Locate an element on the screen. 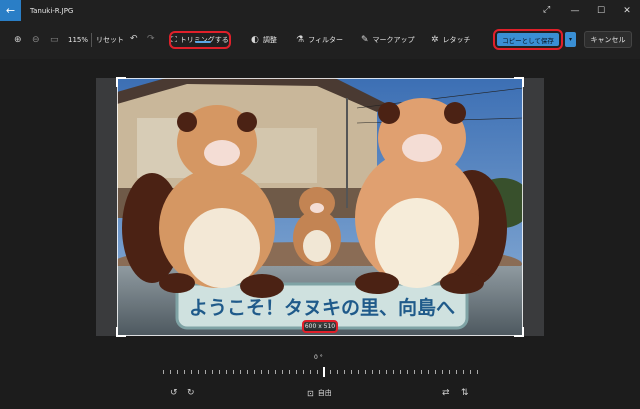 The width and height of the screenshot is (640, 409). flip-vertical-icon: ⇅ is located at coordinates (465, 393).